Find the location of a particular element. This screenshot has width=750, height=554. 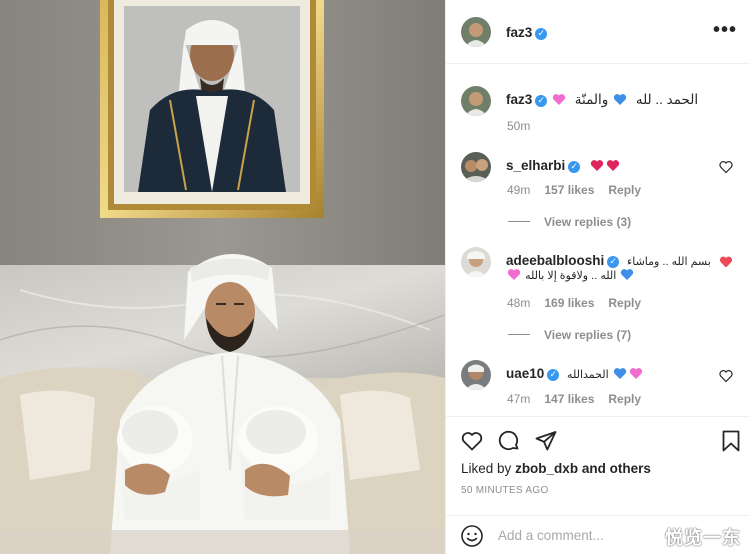

caption-meta: 50m is located at coordinates (525, 126).